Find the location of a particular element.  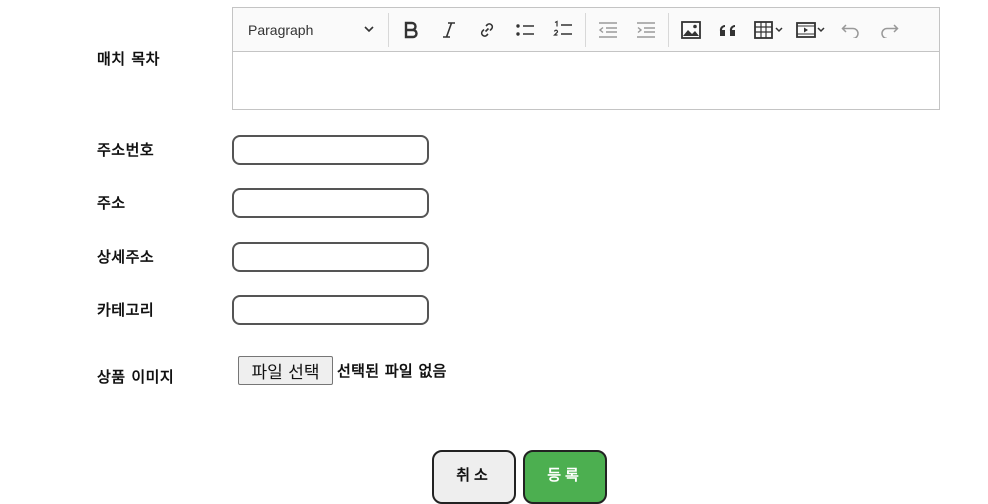

indent-button is located at coordinates (646, 30).